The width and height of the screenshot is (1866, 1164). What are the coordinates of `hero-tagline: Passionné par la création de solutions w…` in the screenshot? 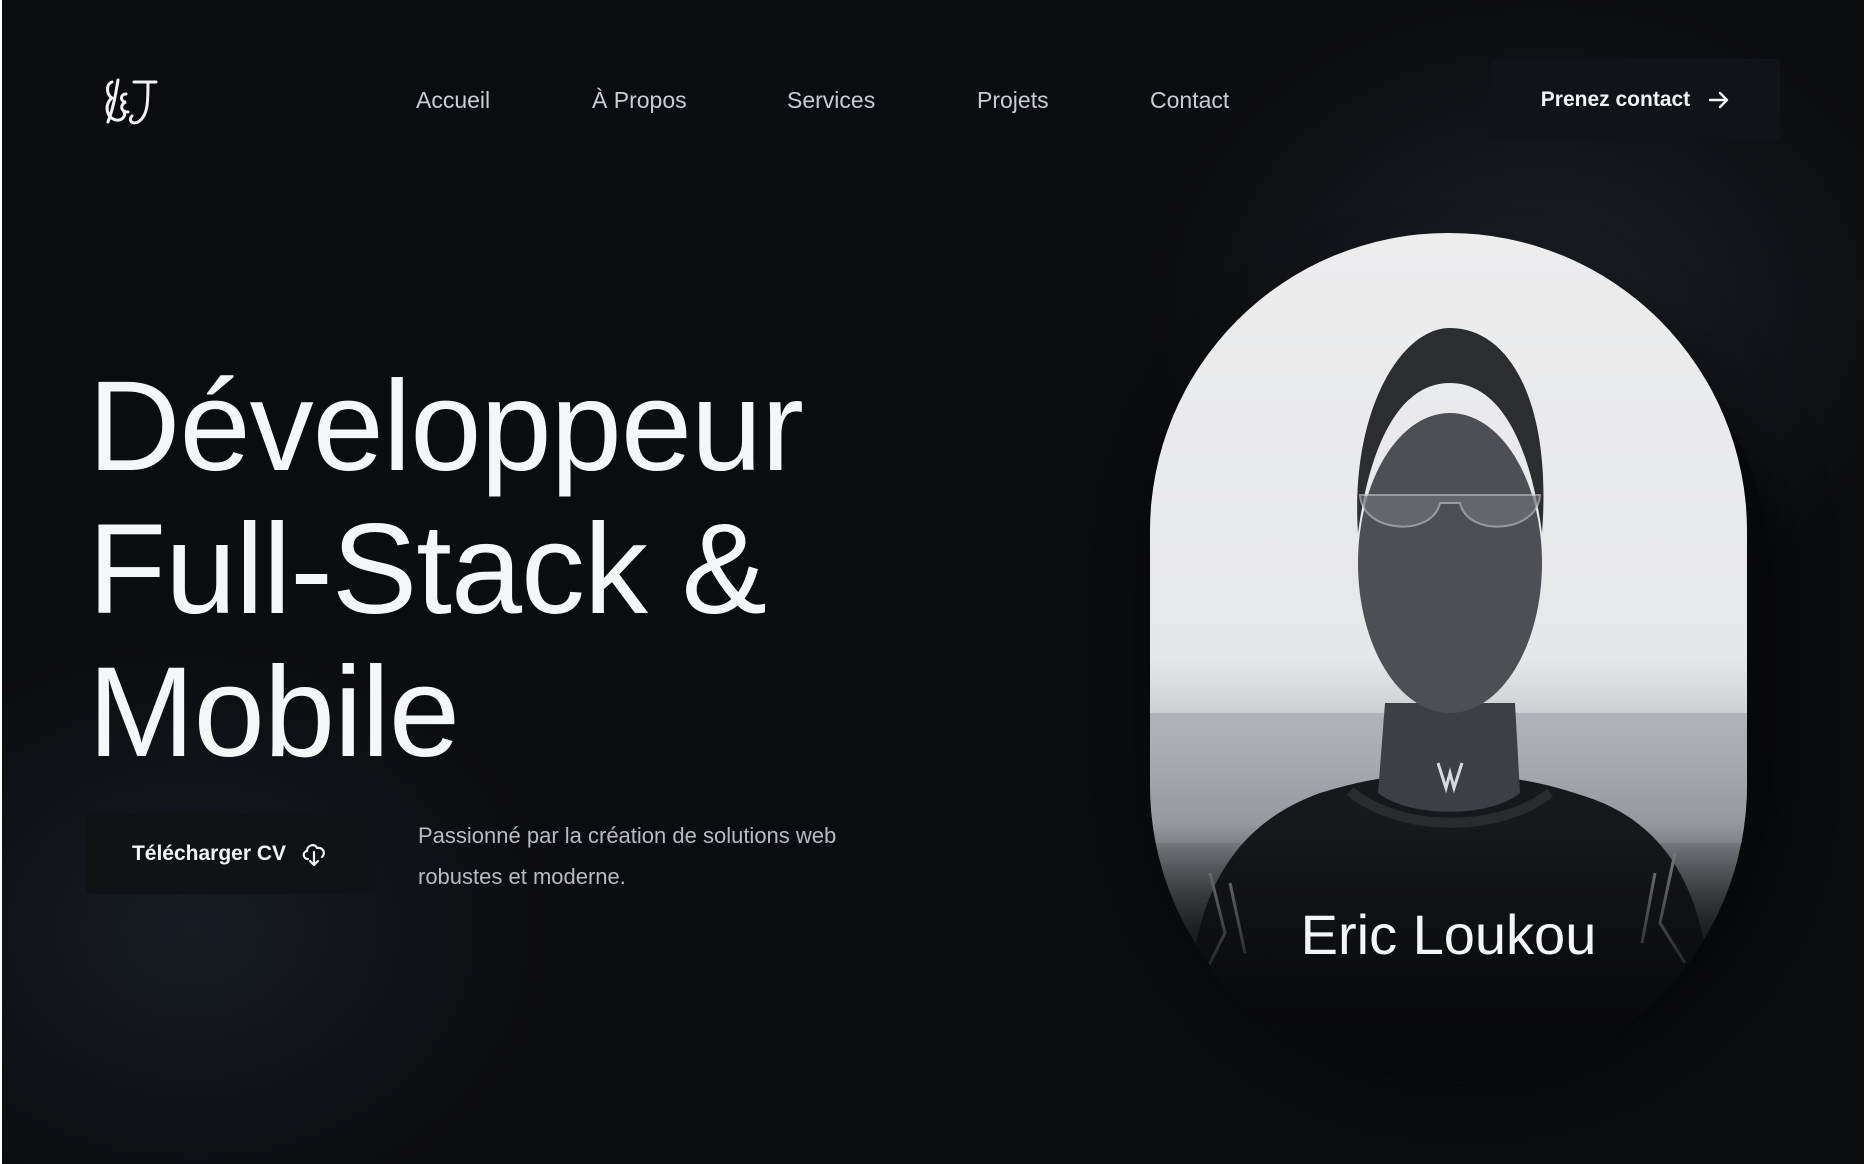 It's located at (627, 856).